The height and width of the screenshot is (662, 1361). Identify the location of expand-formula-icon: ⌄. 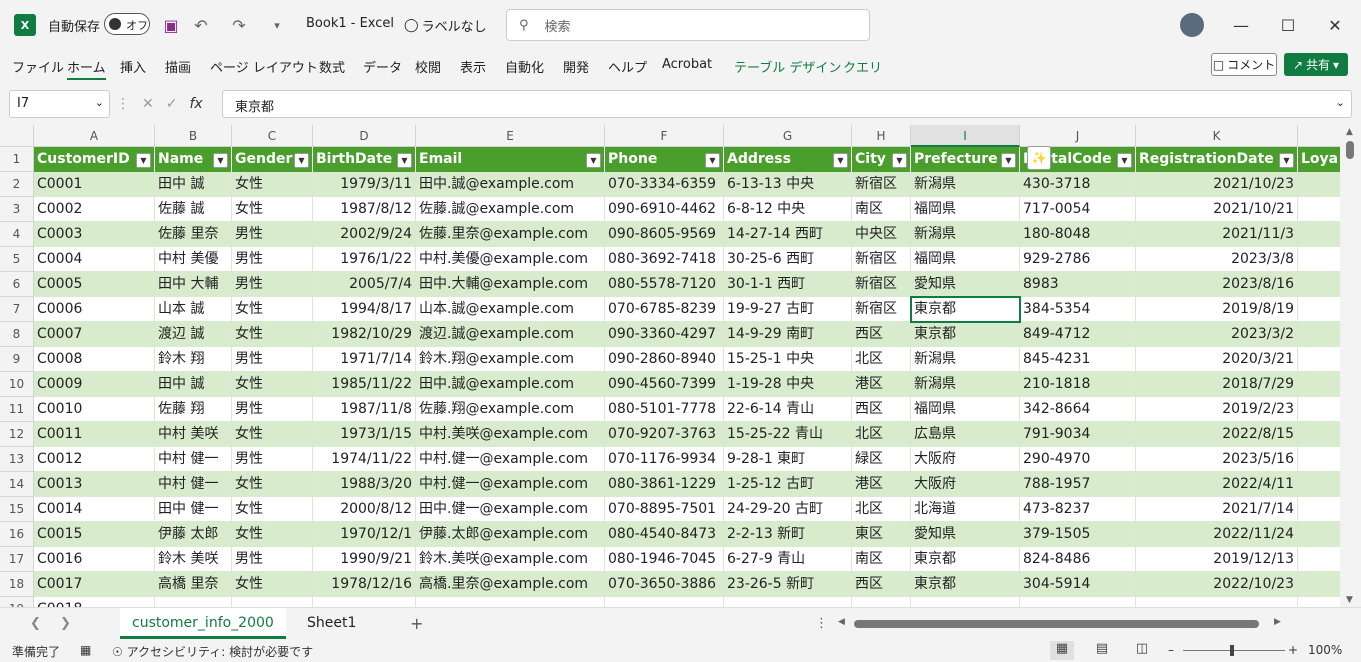
(1340, 102).